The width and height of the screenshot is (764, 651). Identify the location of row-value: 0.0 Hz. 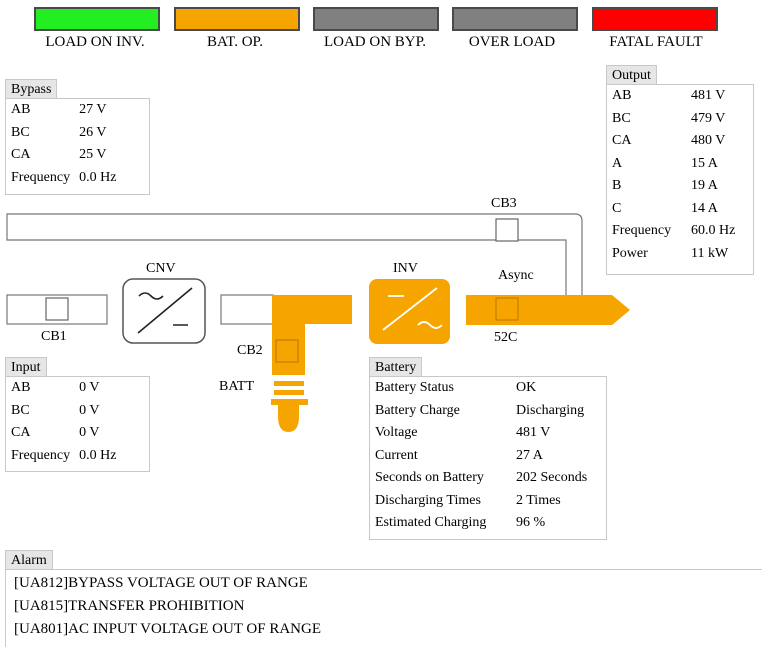
(98, 455).